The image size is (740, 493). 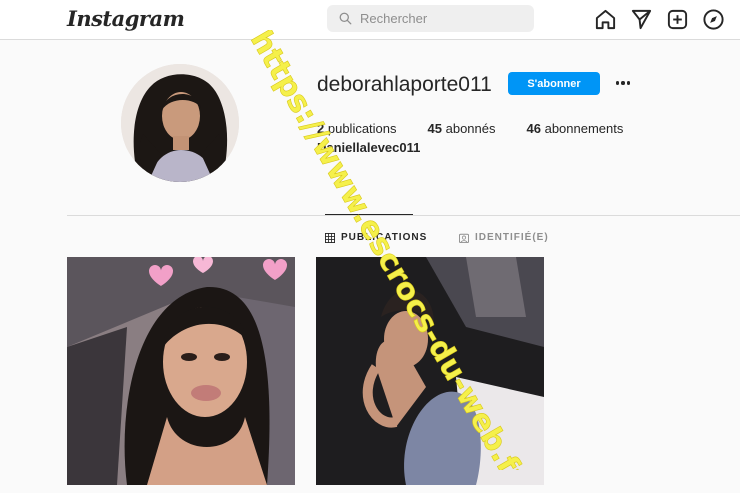 I want to click on followers-stat: 45 abonnés, so click(x=462, y=128).